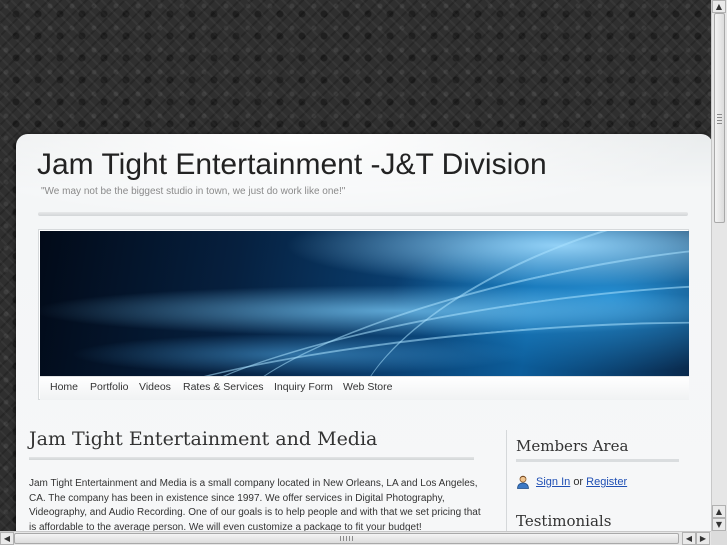 The image size is (727, 545). What do you see at coordinates (572, 446) in the screenshot?
I see `members-area-title: Members Area` at bounding box center [572, 446].